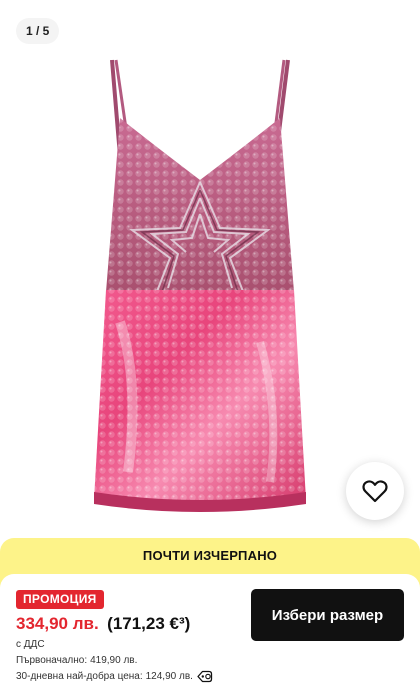  Describe the element at coordinates (52, 660) in the screenshot. I see `original-price-label: Първоначално:` at that location.